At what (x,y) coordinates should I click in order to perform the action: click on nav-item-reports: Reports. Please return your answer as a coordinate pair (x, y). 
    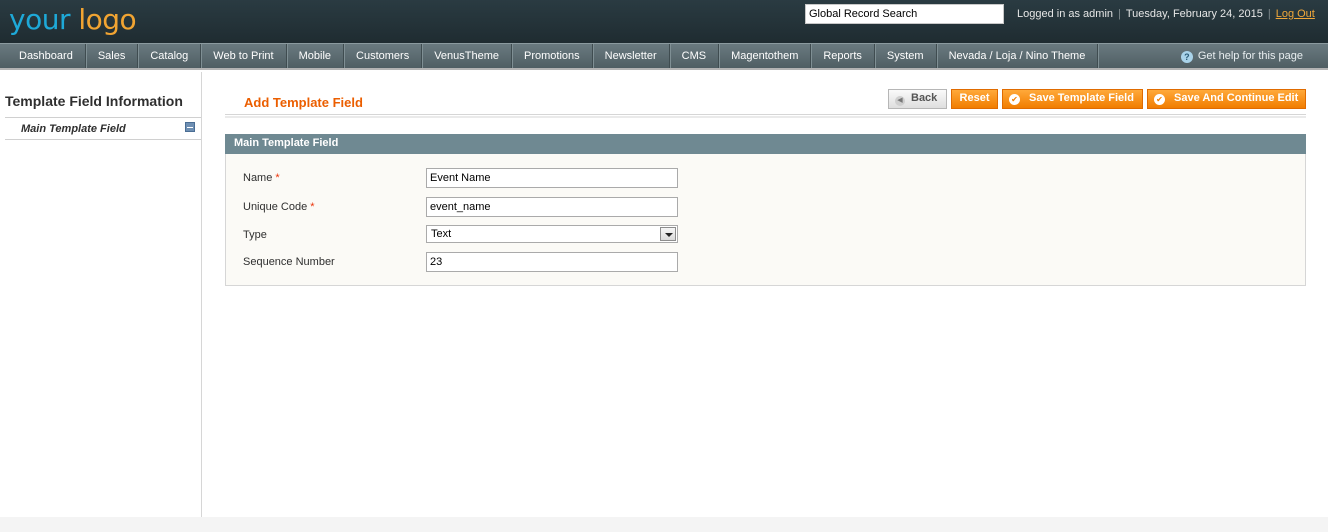
    Looking at the image, I should click on (843, 56).